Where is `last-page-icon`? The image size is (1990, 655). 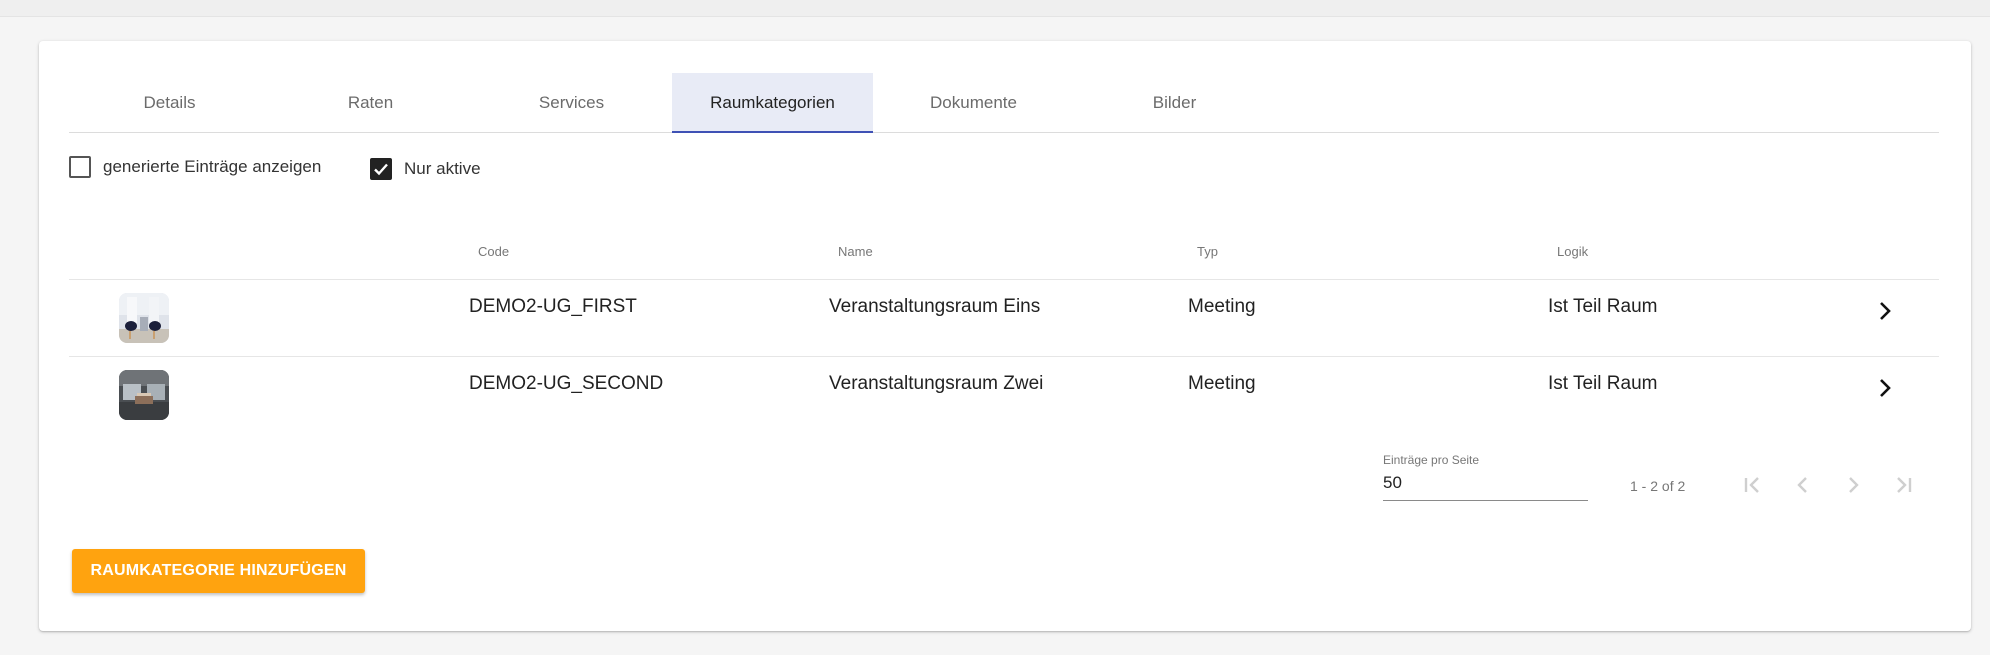
last-page-icon is located at coordinates (1903, 485).